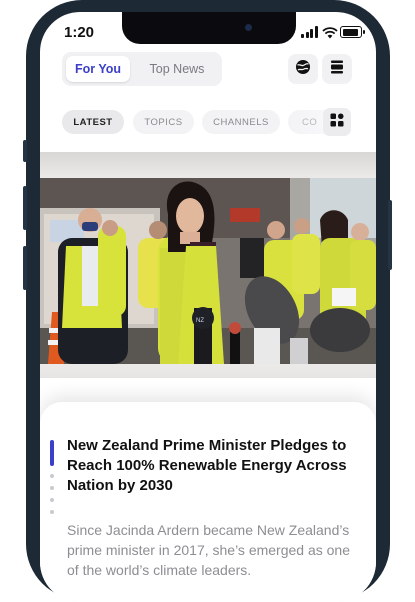 The width and height of the screenshot is (415, 602). Describe the element at coordinates (209, 28) in the screenshot. I see `notch` at that location.